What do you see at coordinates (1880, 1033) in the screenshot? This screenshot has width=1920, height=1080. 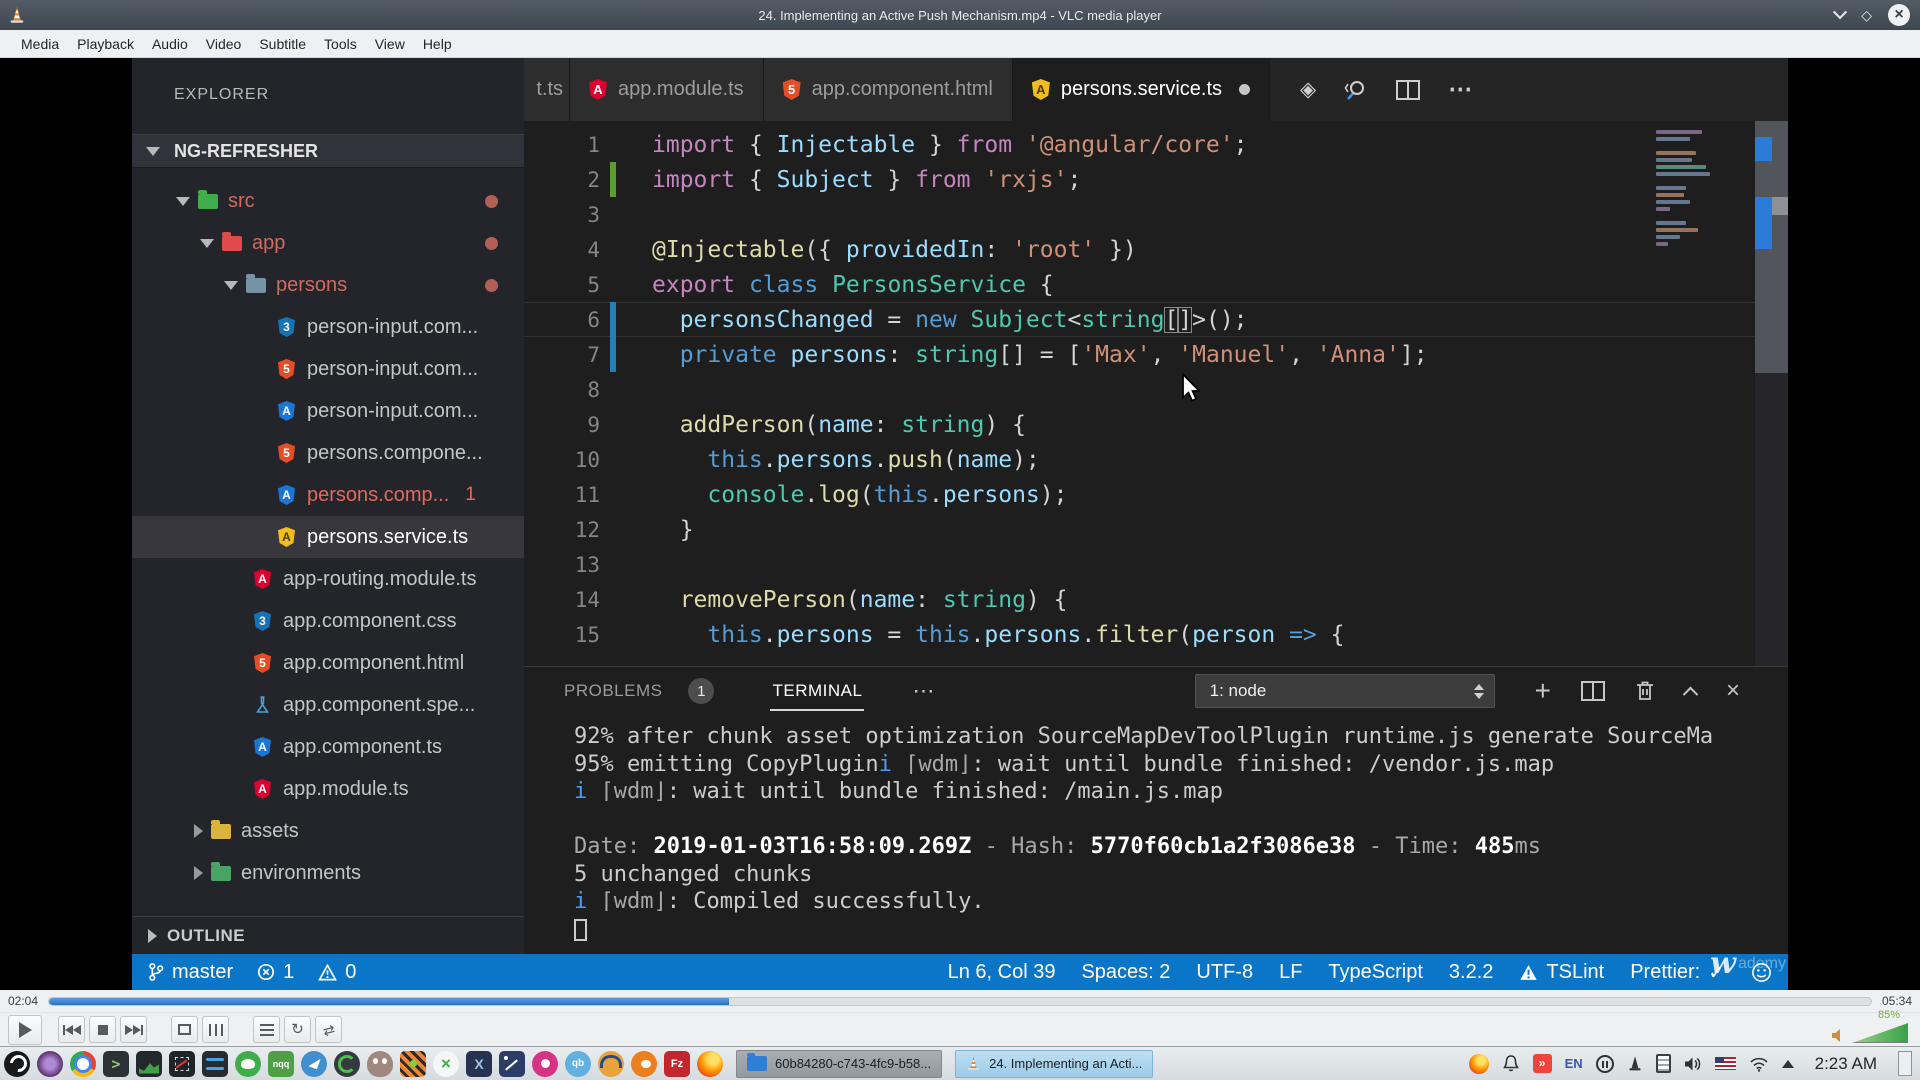 I see `volume-slider` at bounding box center [1880, 1033].